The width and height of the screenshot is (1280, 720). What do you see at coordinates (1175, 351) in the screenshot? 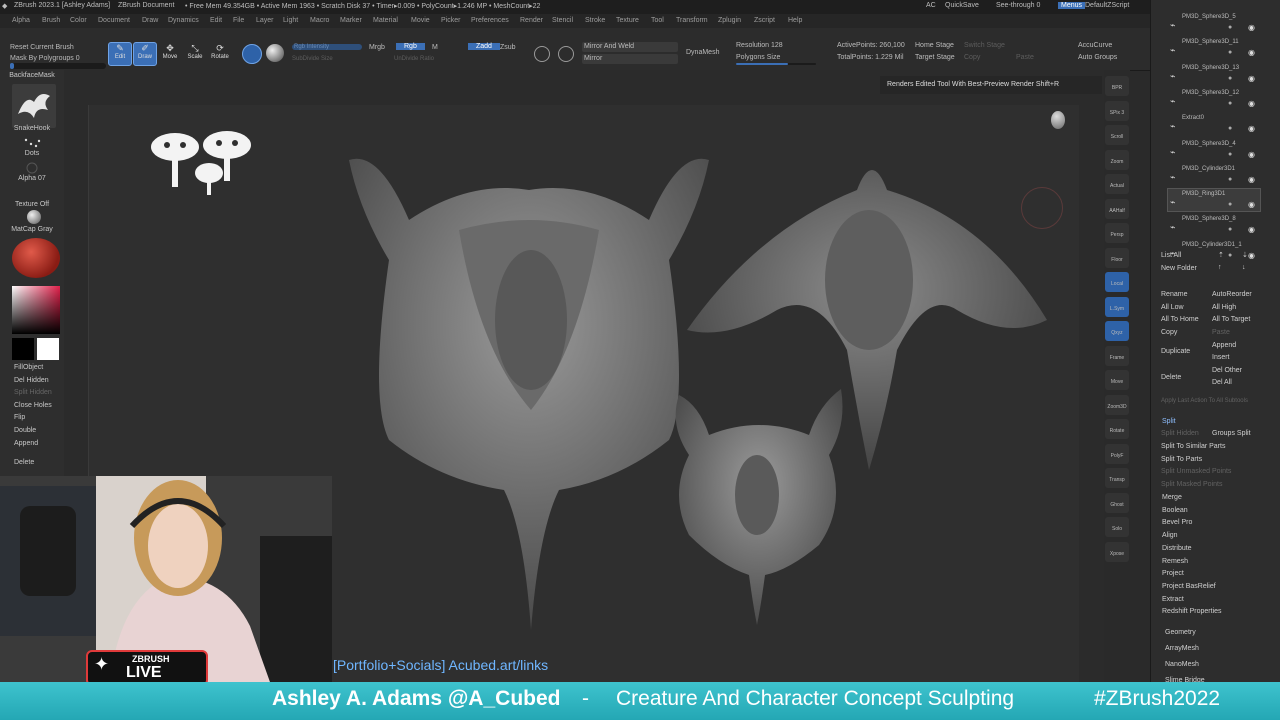
I see `duplicate-button: Duplicate` at bounding box center [1175, 351].